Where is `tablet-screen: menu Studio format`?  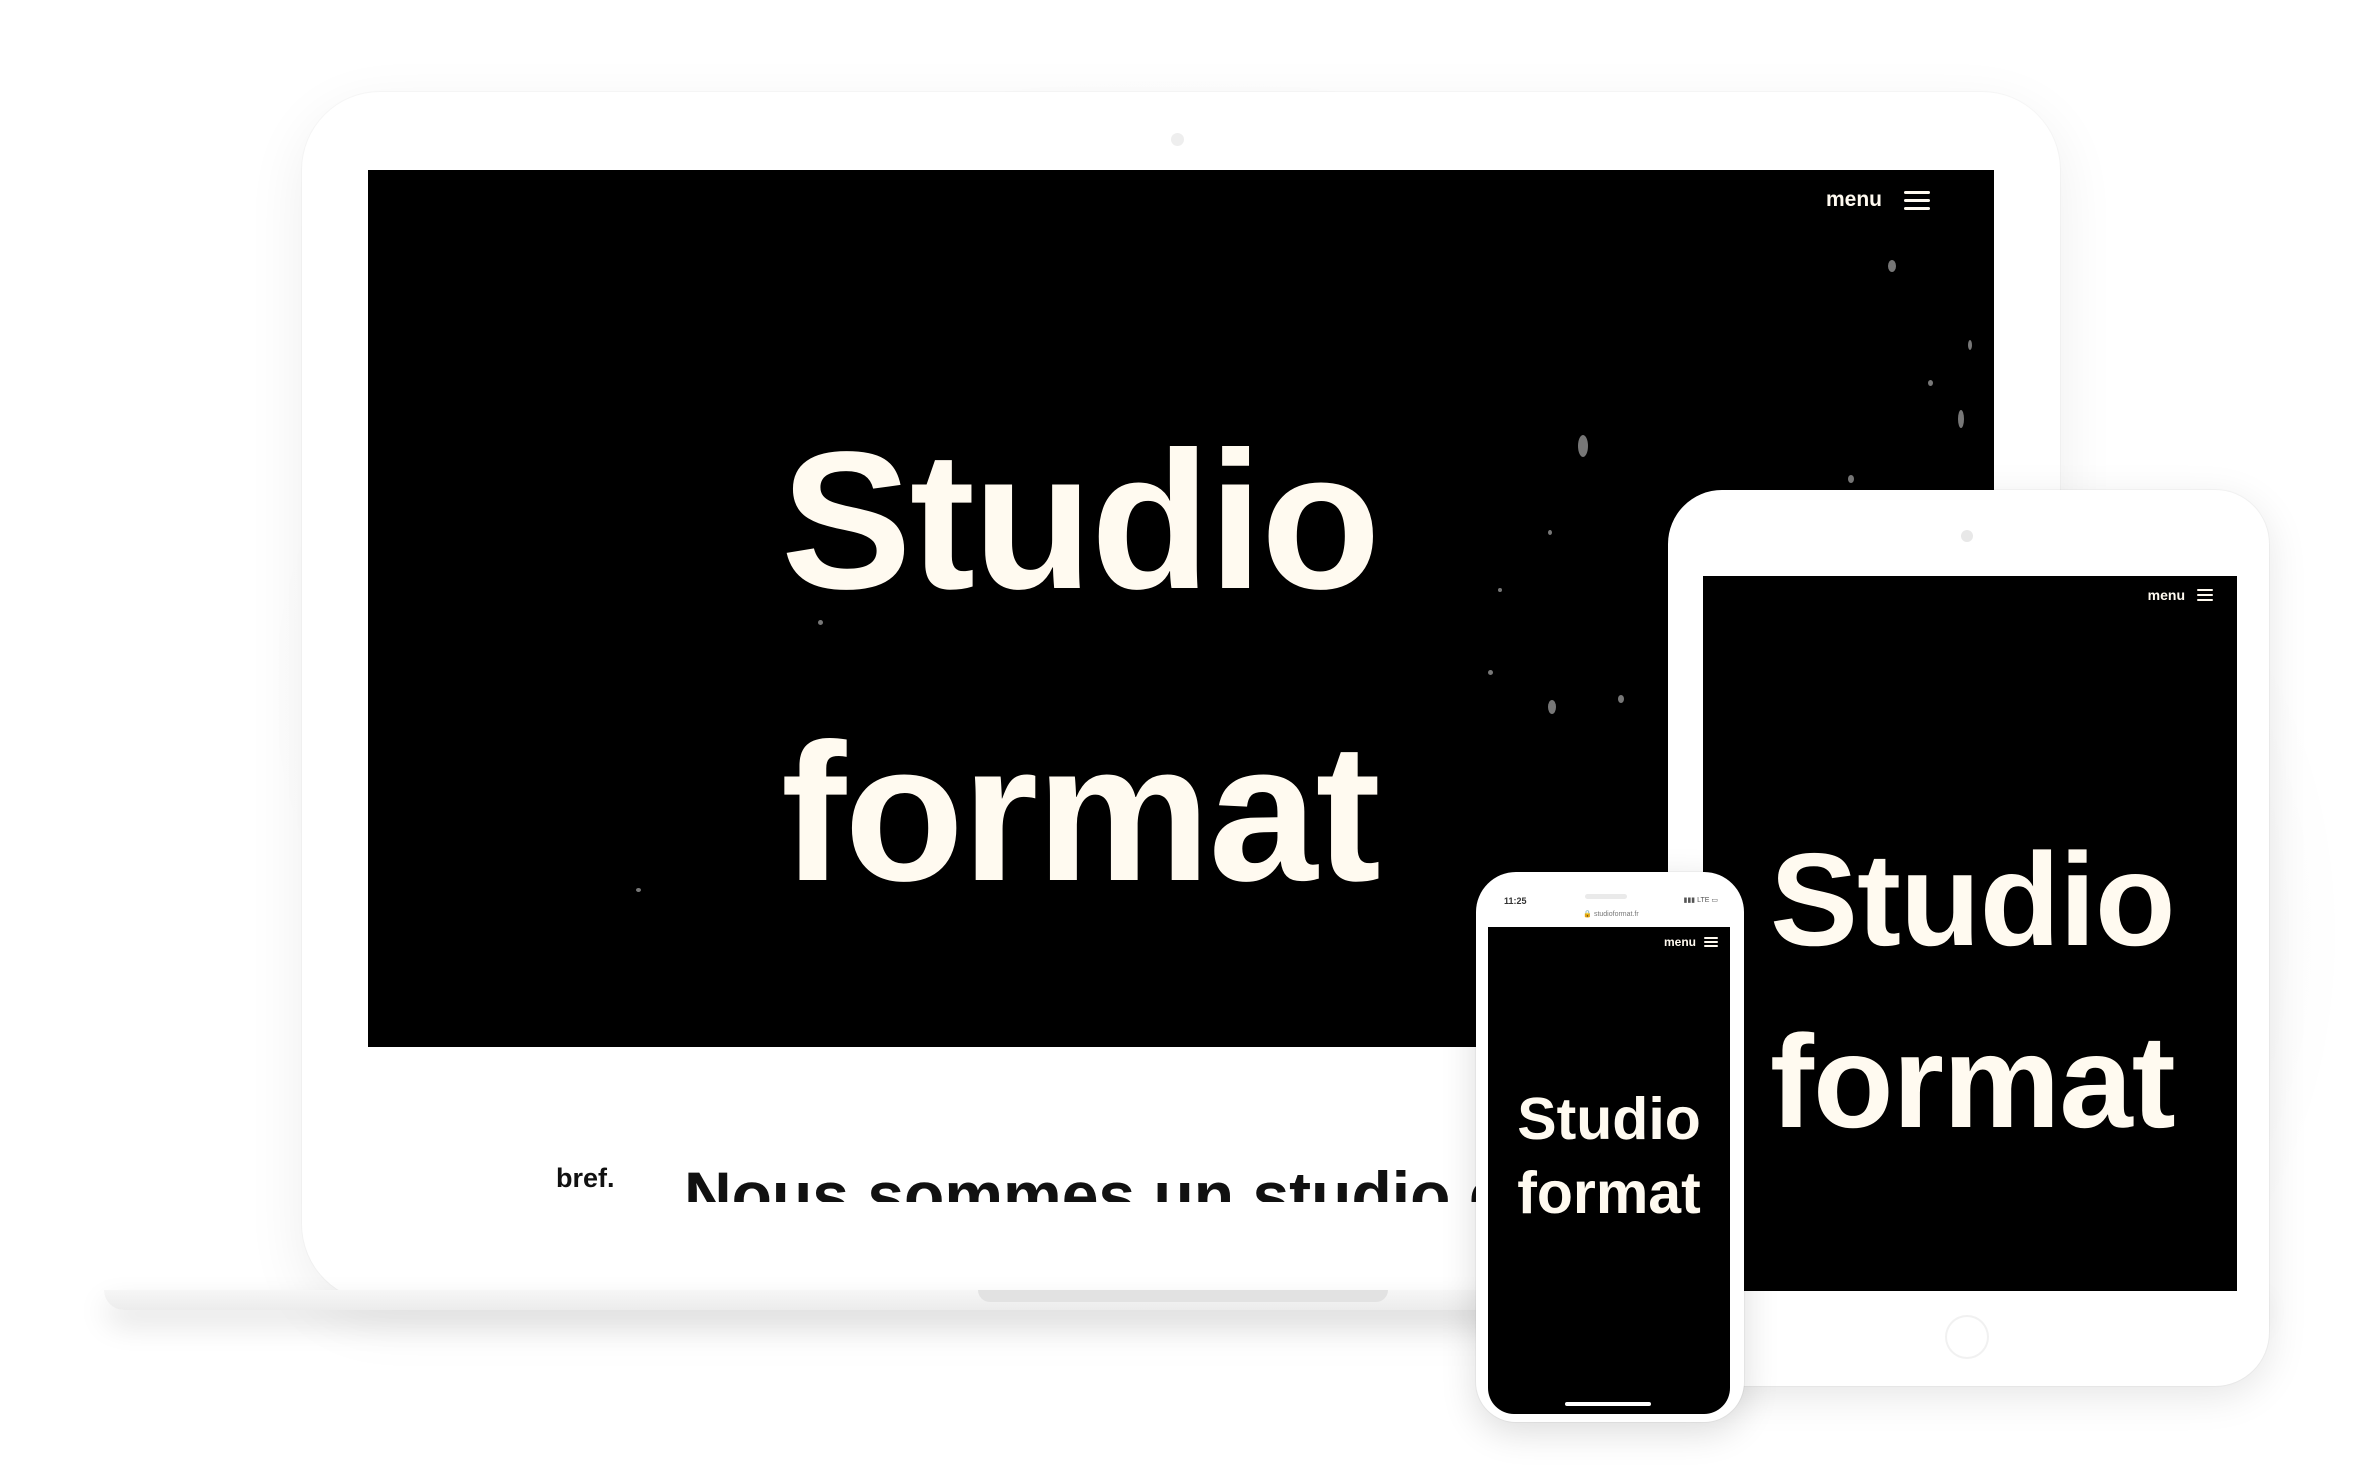
tablet-screen: menu Studio format is located at coordinates (1970, 933).